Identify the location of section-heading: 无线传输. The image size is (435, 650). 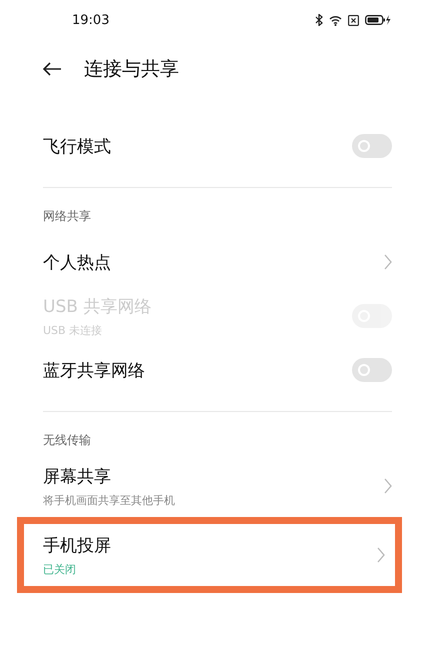
(67, 440).